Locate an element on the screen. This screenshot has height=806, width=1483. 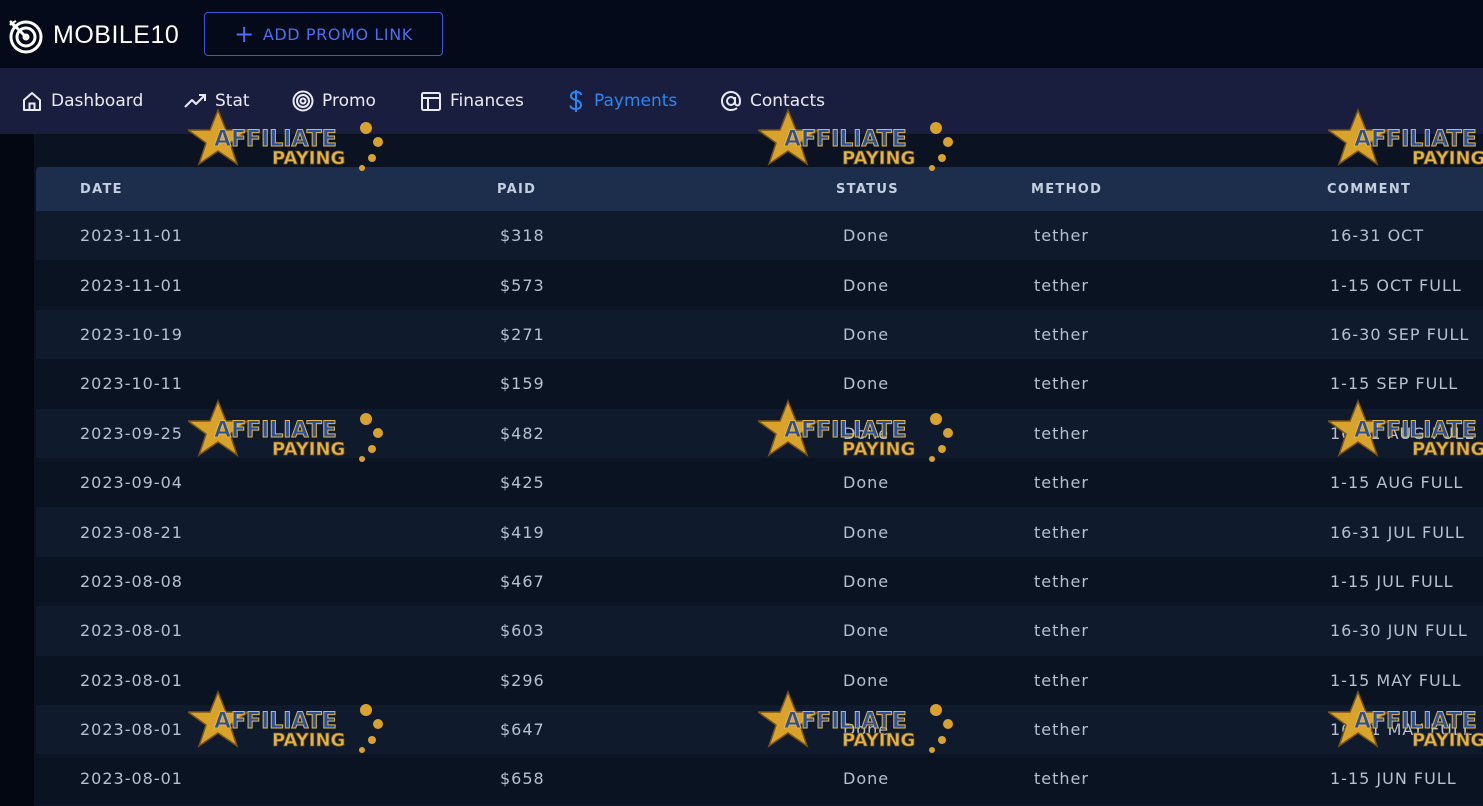
column-header-comment: COMMENT is located at coordinates (1369, 189).